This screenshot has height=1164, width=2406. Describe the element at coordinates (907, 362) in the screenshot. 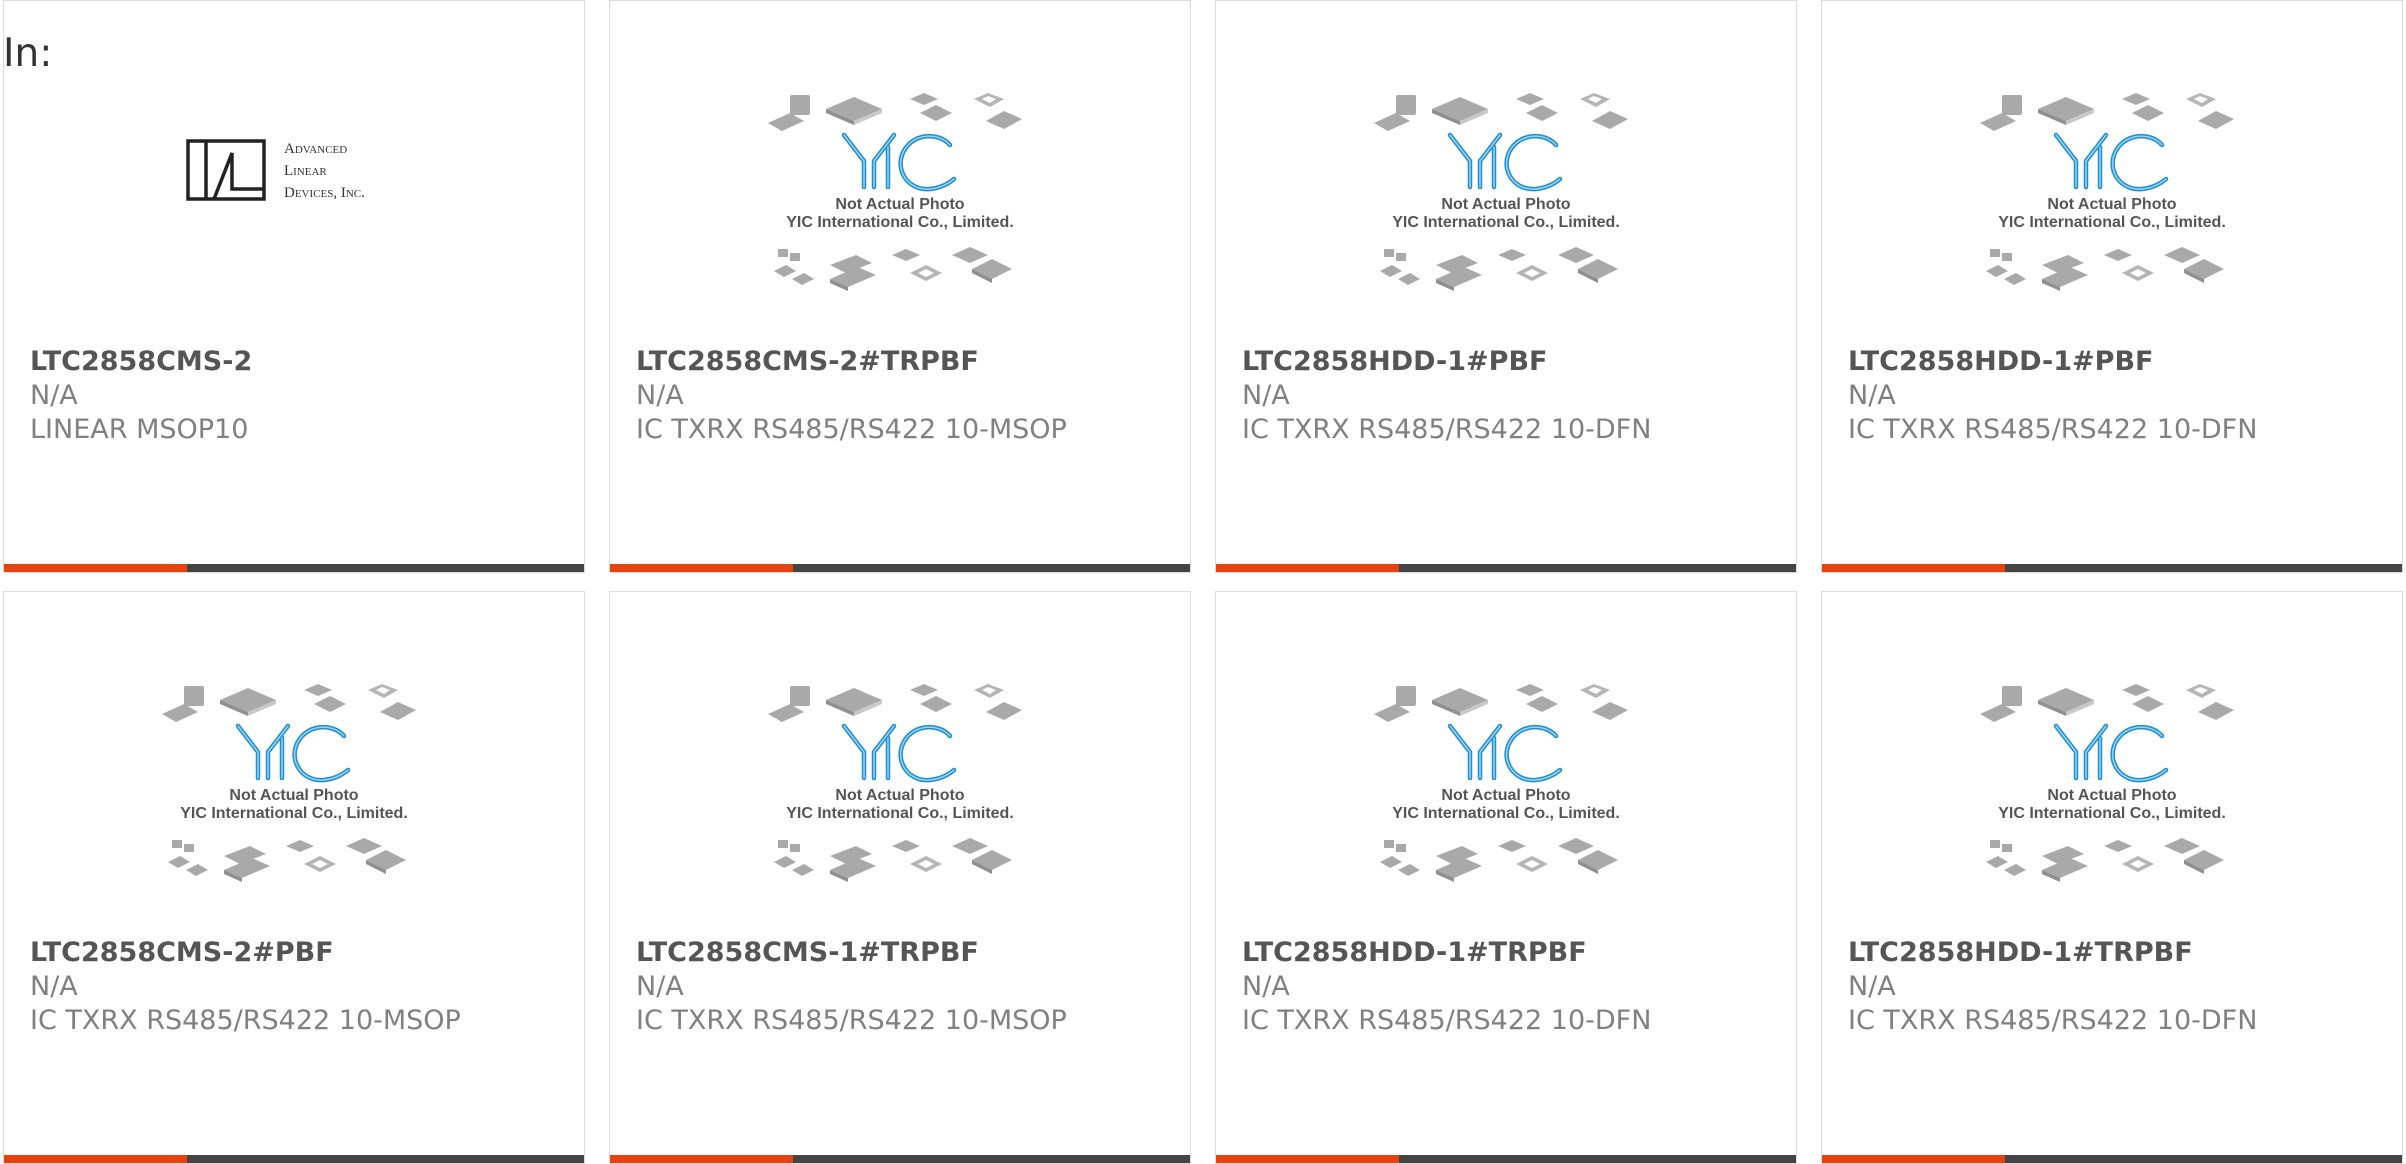

I see `part-number: LTC2858CMS-2#TRPBF` at that location.